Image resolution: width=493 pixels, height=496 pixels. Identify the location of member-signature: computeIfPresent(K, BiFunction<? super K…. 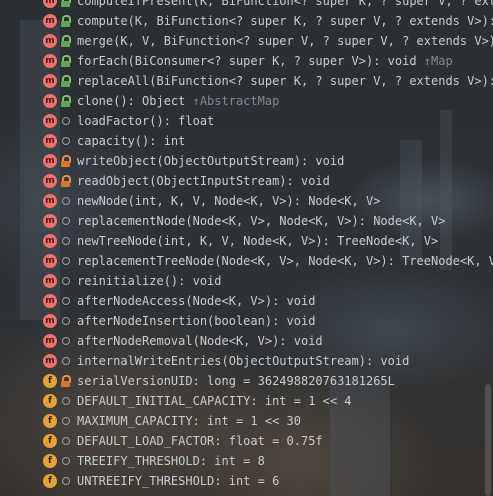
(285, 4).